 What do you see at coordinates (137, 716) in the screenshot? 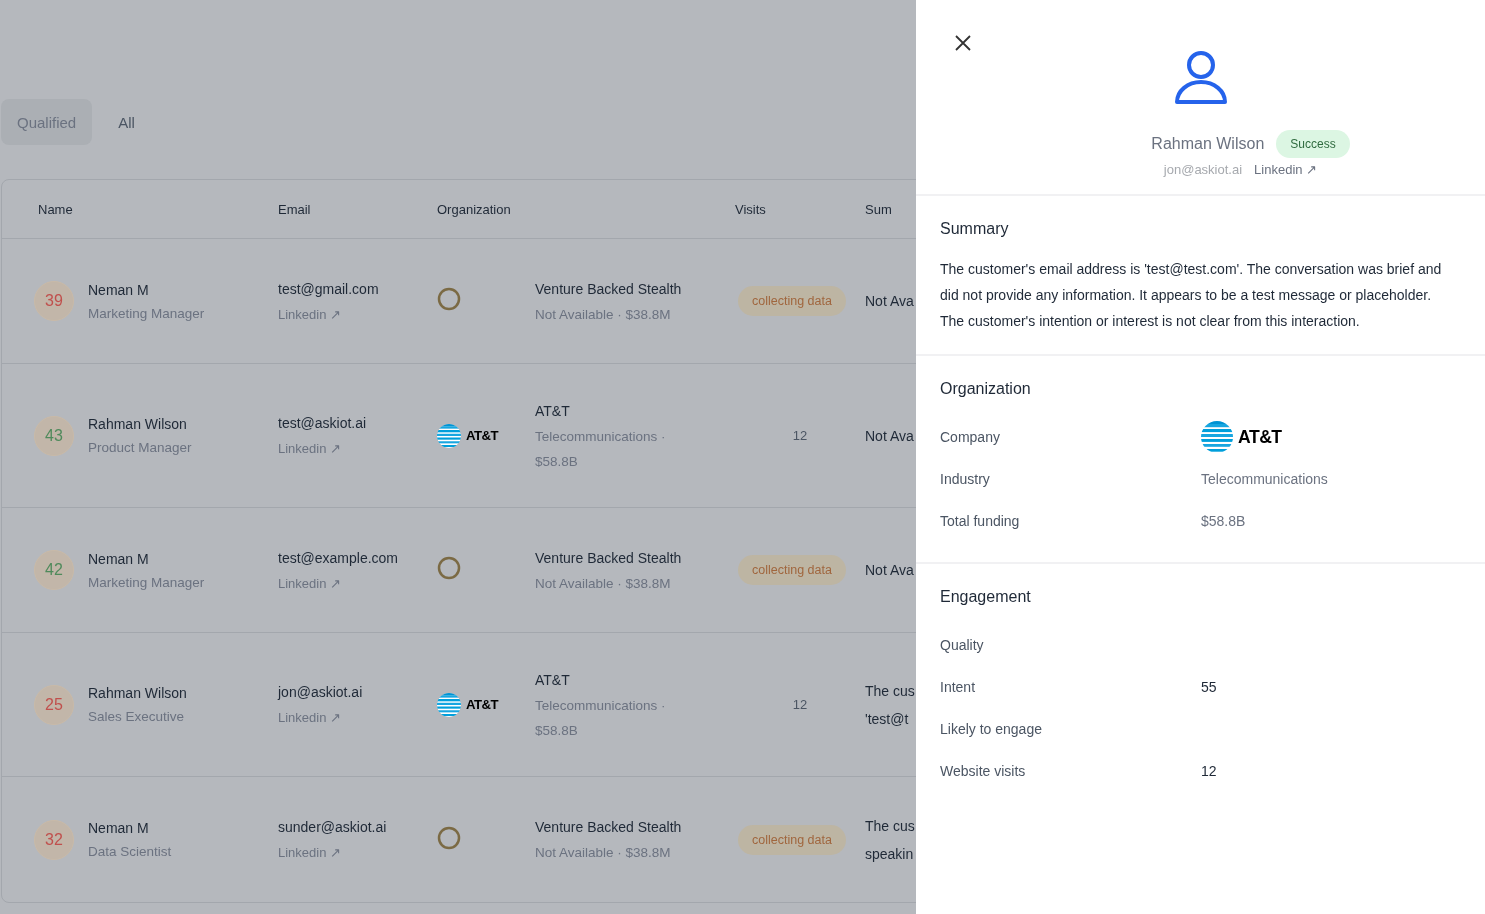
I see `job-title: Sales Executive` at bounding box center [137, 716].